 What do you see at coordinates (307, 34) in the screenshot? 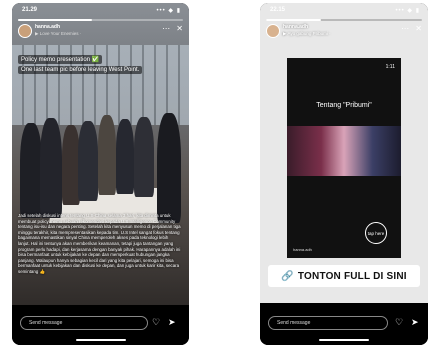
I see `story-music-label: ▶ Ayo gabung Pribumi ·` at bounding box center [307, 34].